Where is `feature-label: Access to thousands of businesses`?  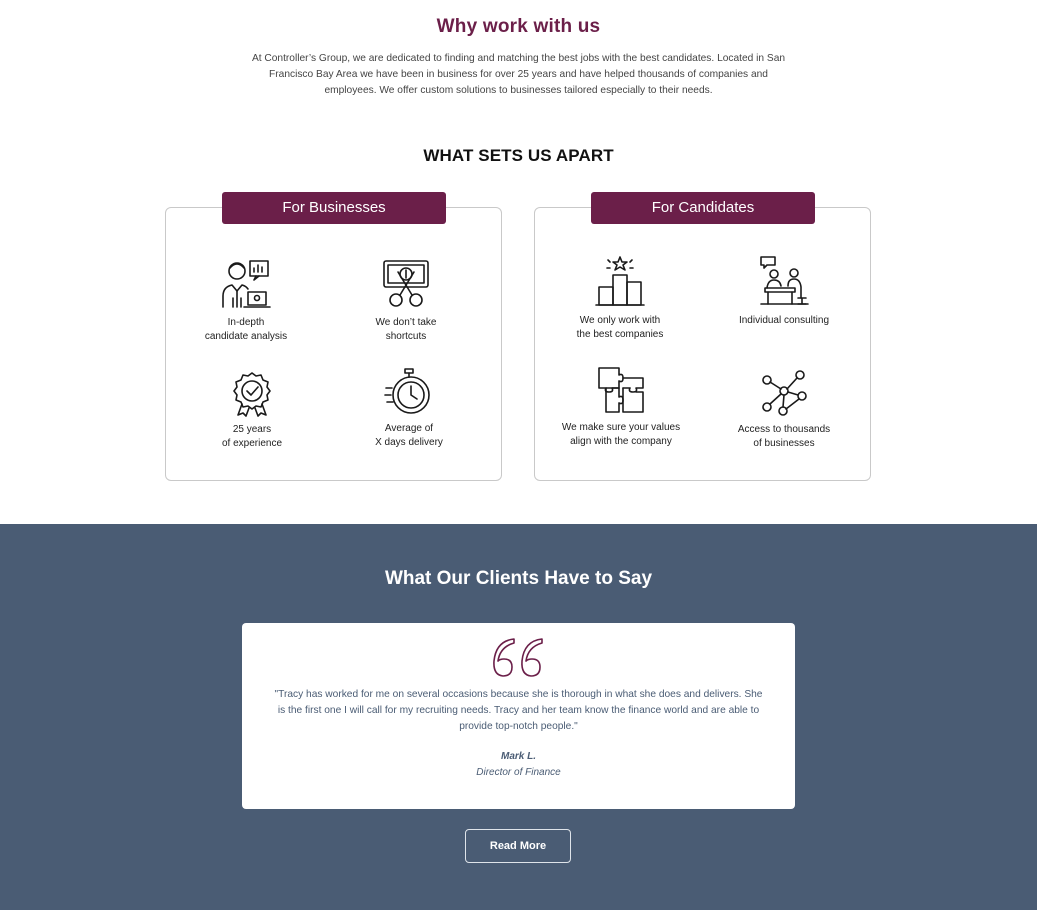 feature-label: Access to thousands of businesses is located at coordinates (784, 436).